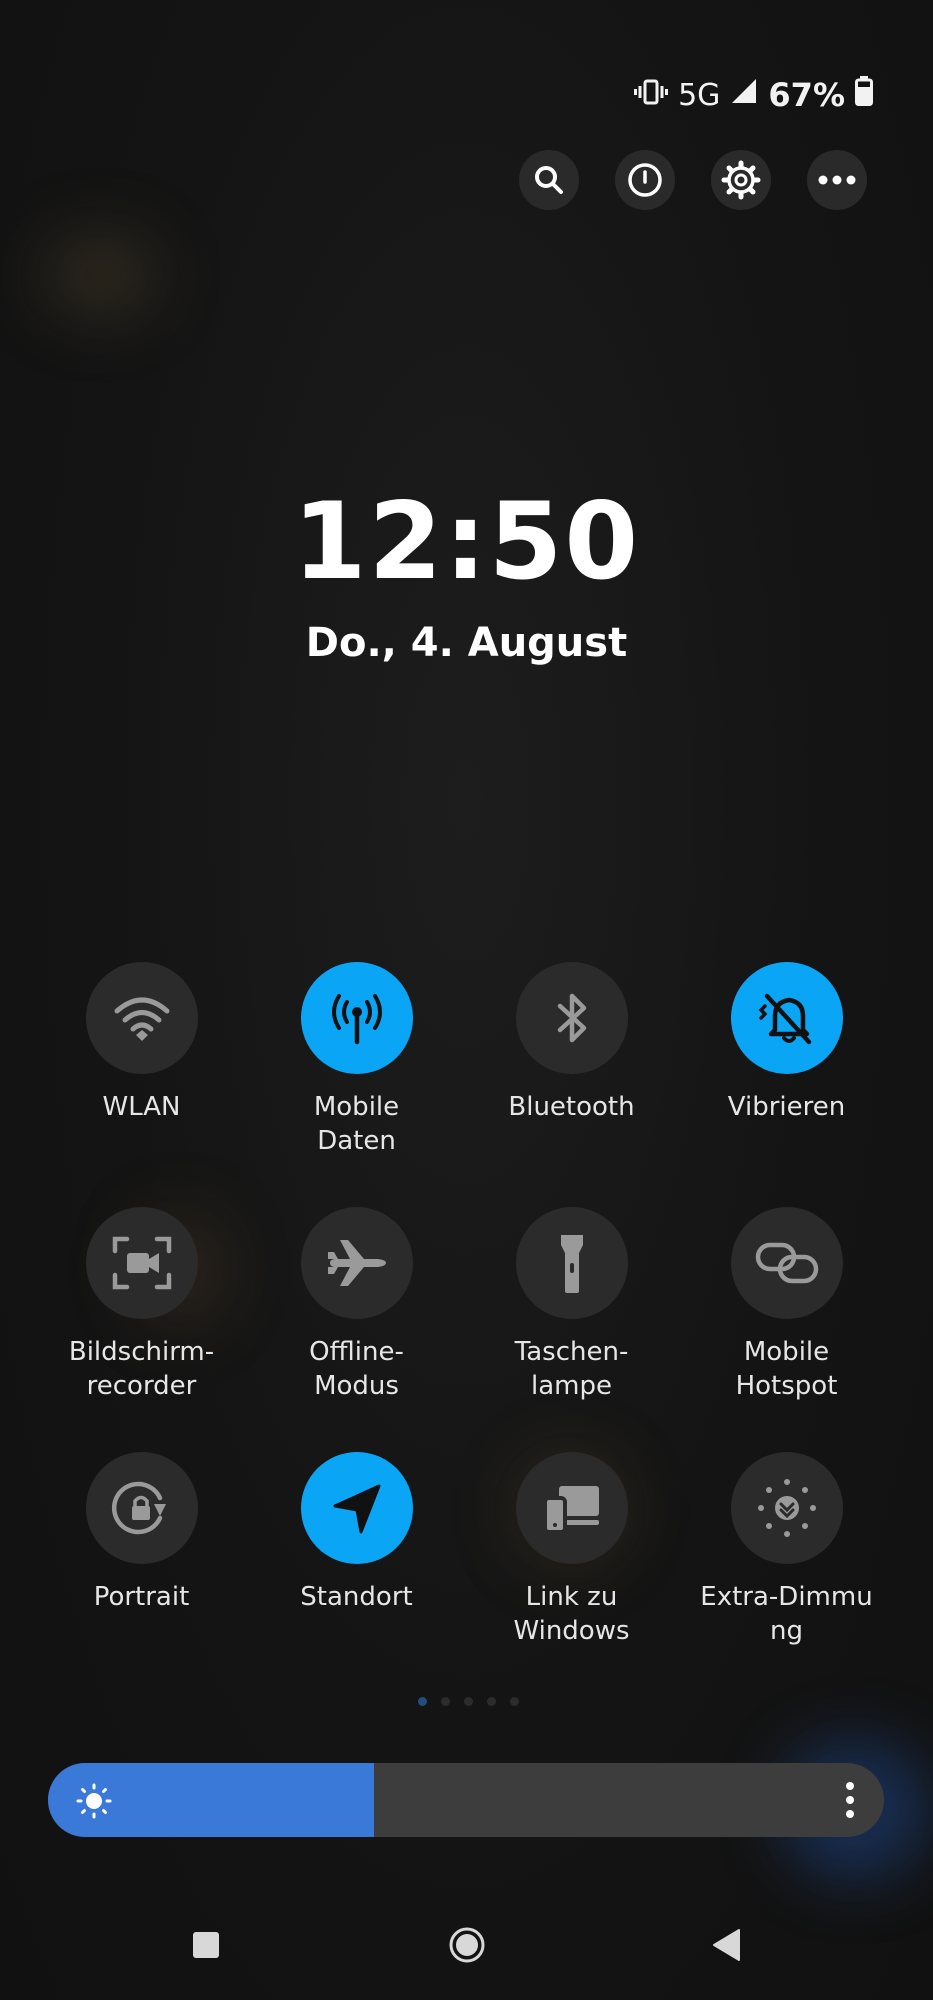 The height and width of the screenshot is (2000, 933). I want to click on tile-flashlight: Taschen- lampe, so click(571, 1329).